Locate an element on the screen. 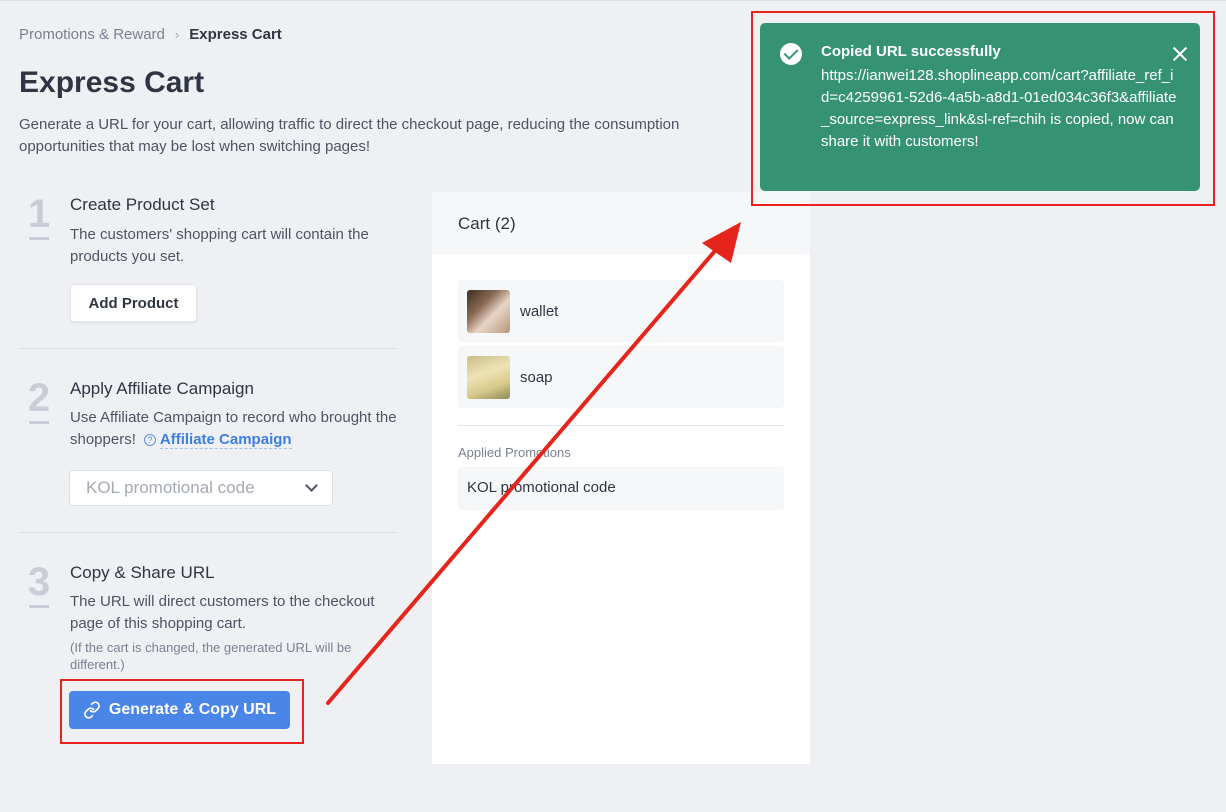 The width and height of the screenshot is (1226, 812). annotation-highlight-button is located at coordinates (182, 711).